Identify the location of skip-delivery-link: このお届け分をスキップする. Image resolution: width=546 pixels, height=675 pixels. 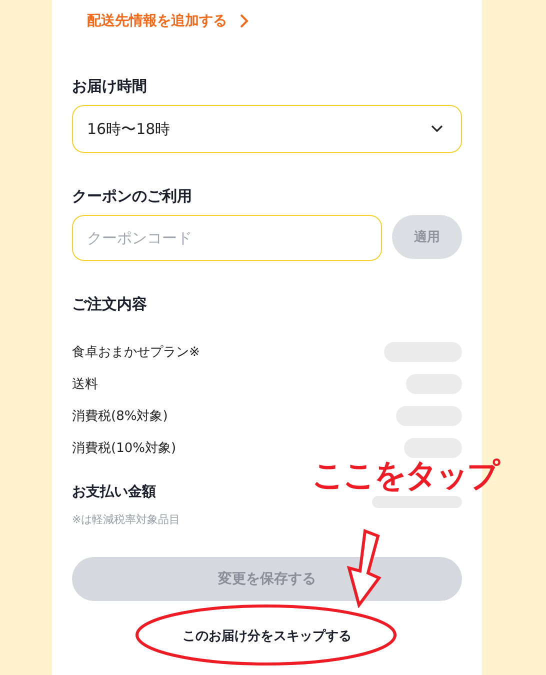
(267, 636).